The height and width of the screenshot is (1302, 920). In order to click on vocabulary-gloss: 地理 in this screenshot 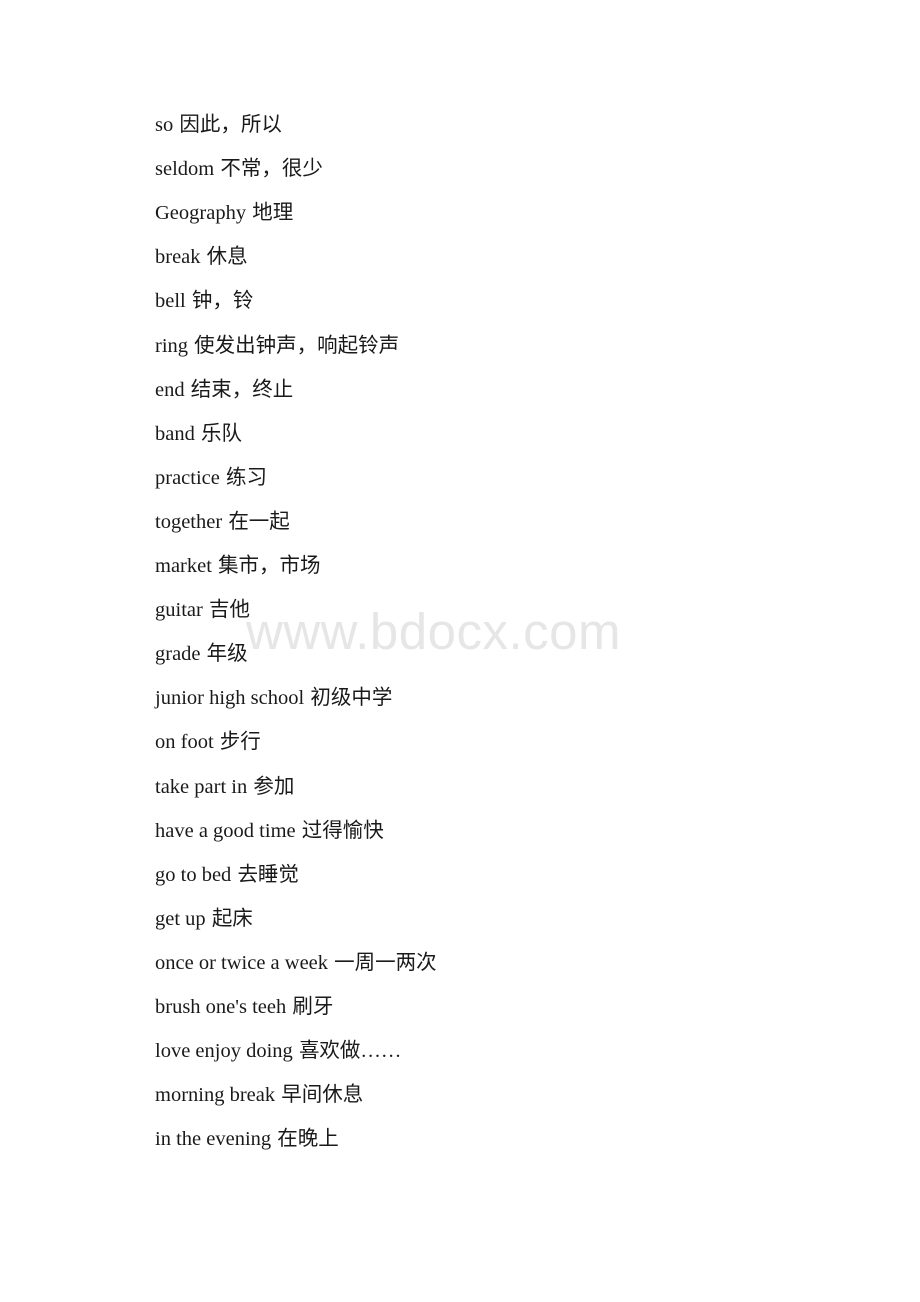, I will do `click(273, 213)`.